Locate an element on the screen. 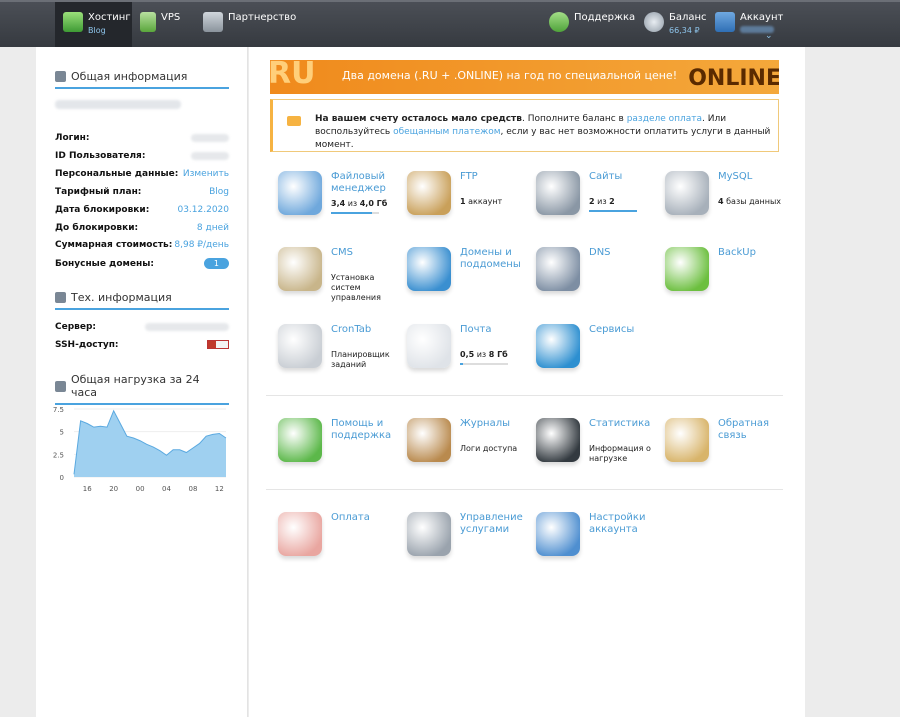  service-tile-name: Управление услугами is located at coordinates (495, 524).